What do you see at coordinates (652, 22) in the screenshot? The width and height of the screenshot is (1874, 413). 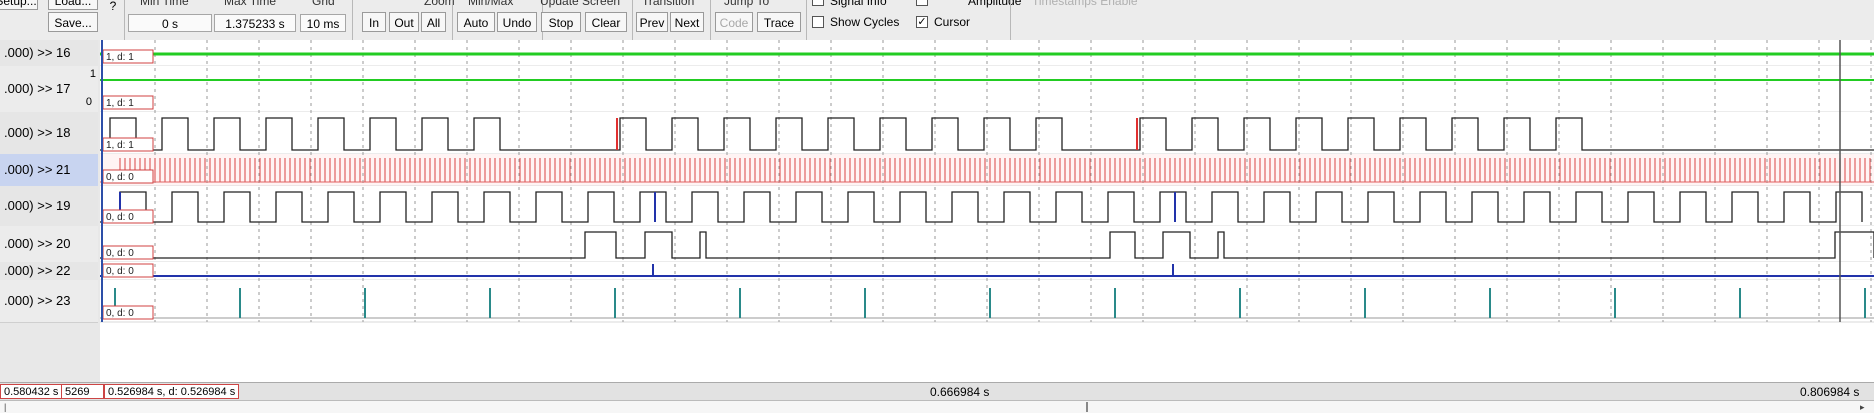 I see `prev-button: Prev` at bounding box center [652, 22].